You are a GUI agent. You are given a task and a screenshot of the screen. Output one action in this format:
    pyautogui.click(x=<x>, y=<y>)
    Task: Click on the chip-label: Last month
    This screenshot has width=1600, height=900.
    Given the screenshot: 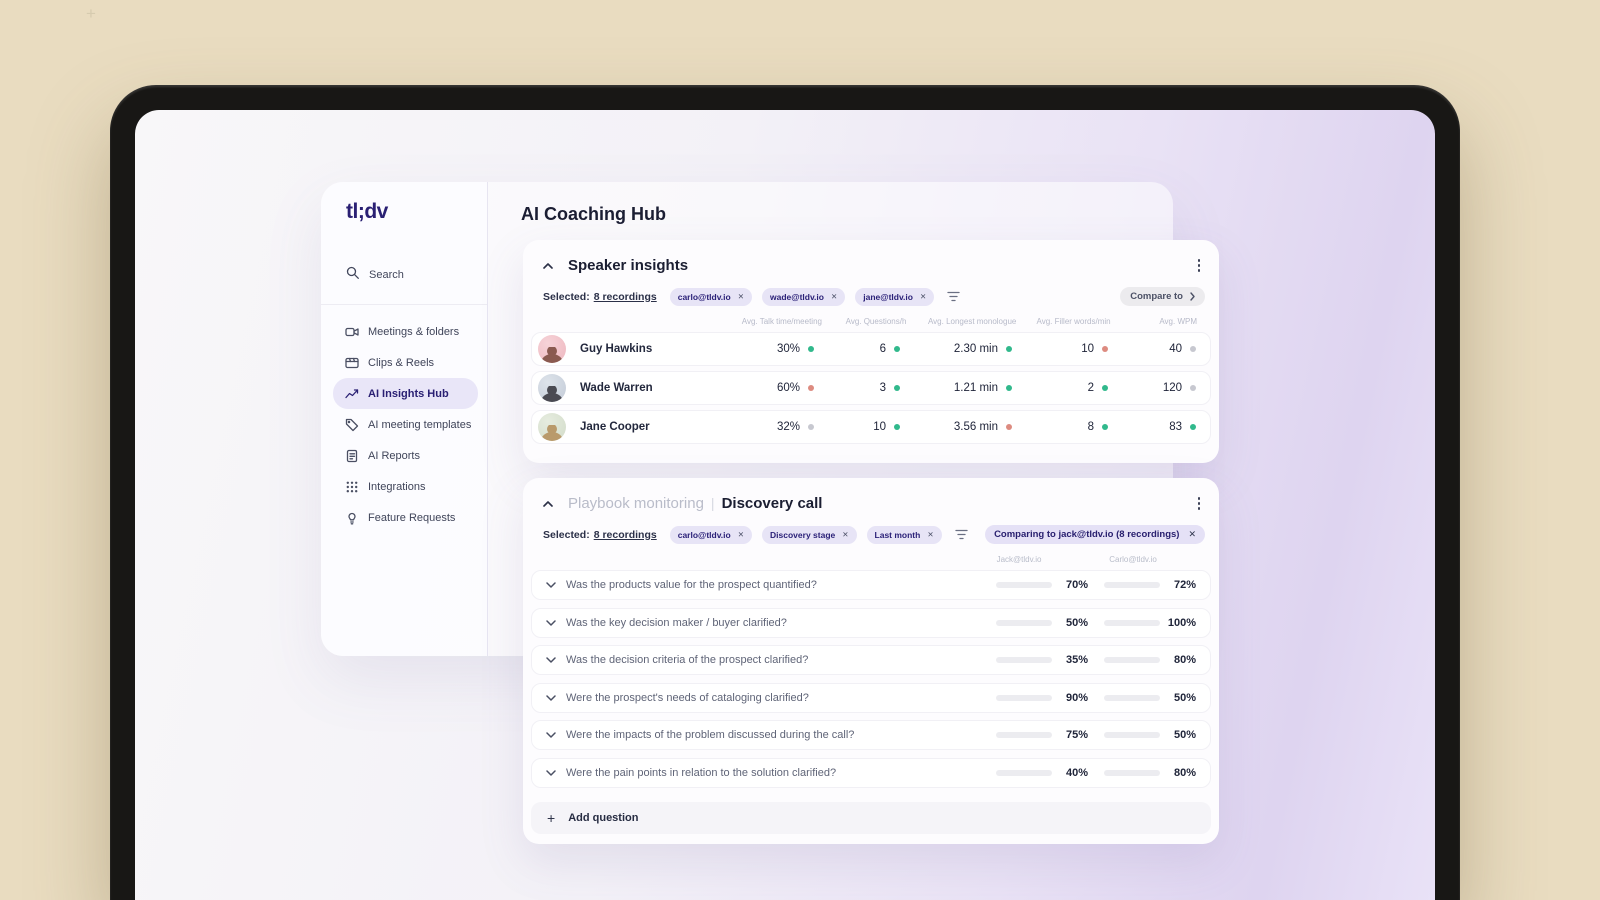 What is the action you would take?
    pyautogui.click(x=897, y=534)
    